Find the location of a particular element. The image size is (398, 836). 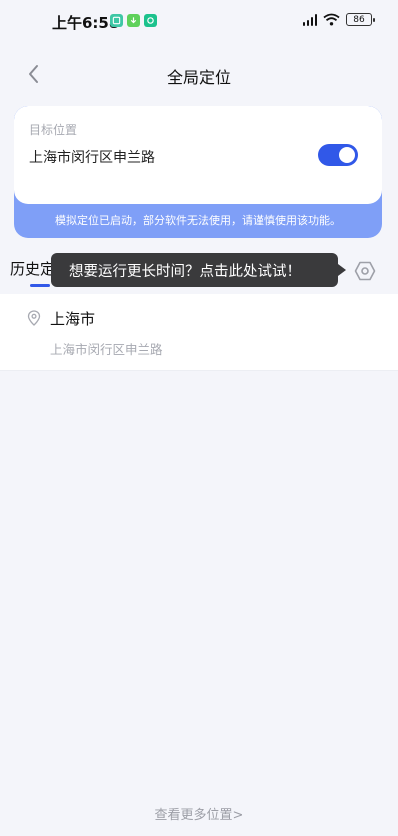

list-item: 上海市 上海市闵行区申兰路 is located at coordinates (199, 332).